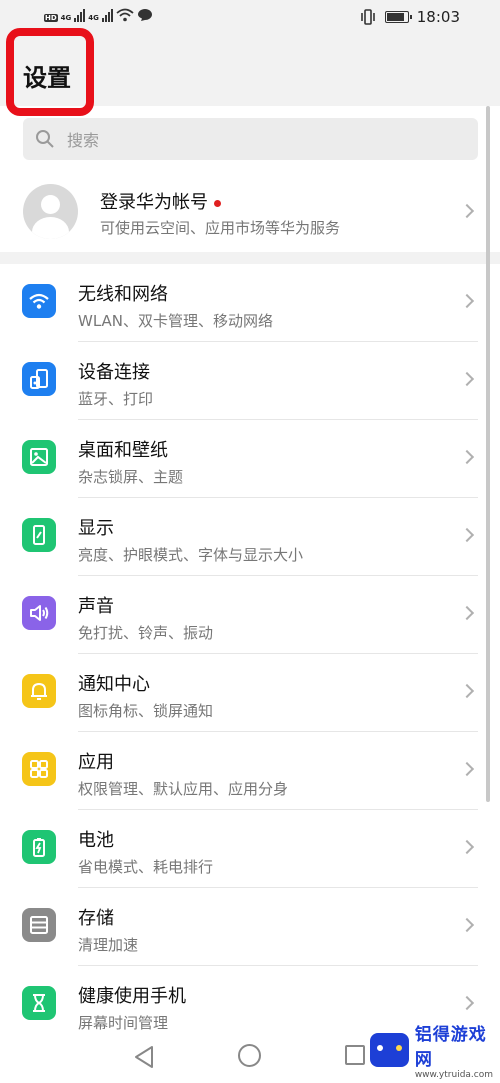 The image size is (500, 1083). What do you see at coordinates (450, 1047) in the screenshot?
I see `watermark-name: 铝得游戏网` at bounding box center [450, 1047].